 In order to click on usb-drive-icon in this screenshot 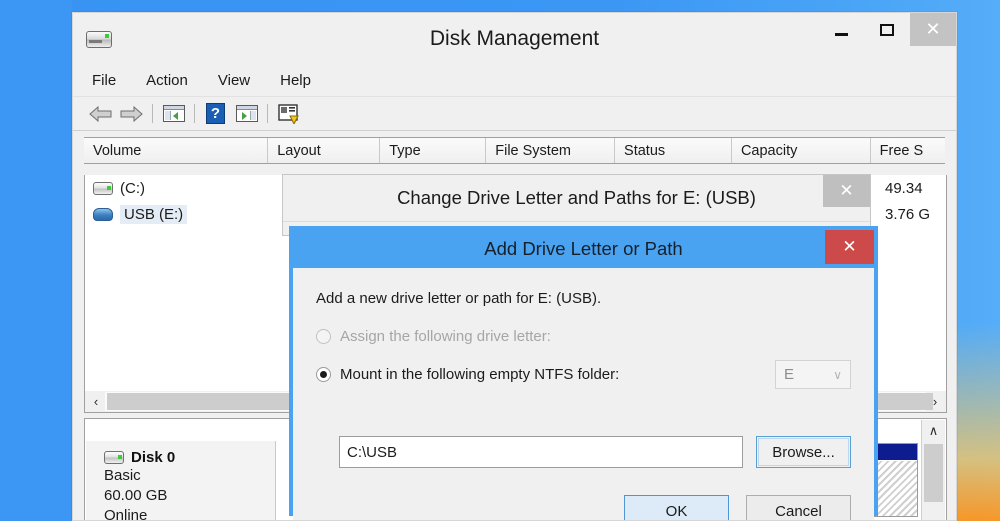, I will do `click(103, 214)`.